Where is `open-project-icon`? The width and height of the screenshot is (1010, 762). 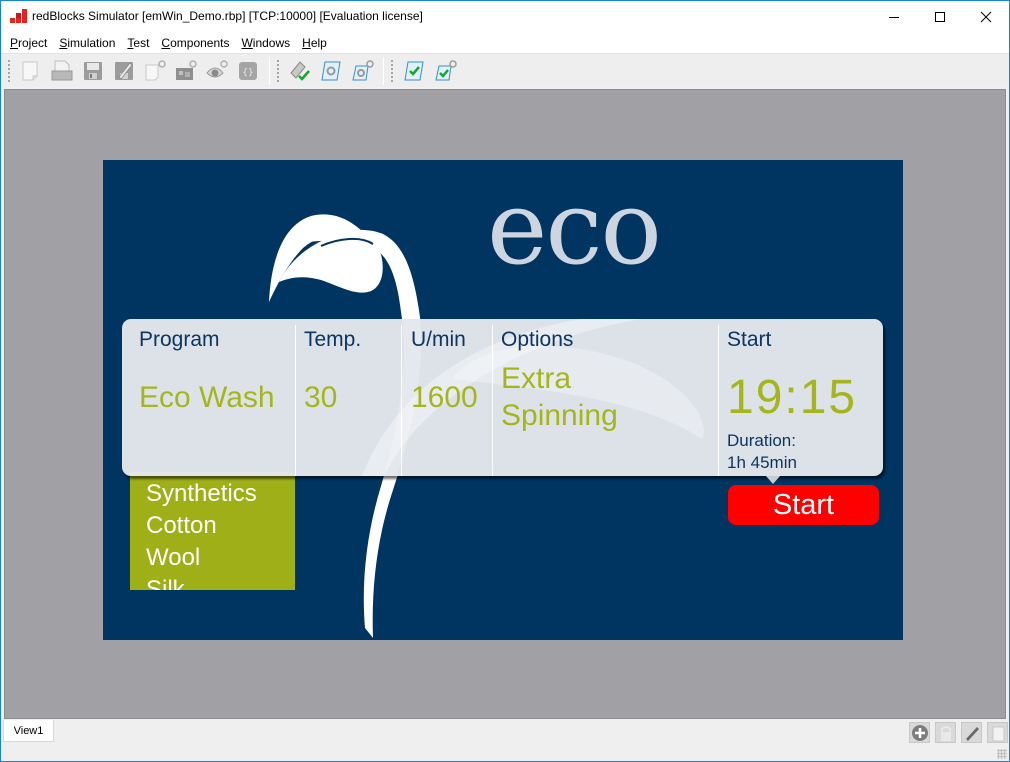
open-project-icon is located at coordinates (62, 70).